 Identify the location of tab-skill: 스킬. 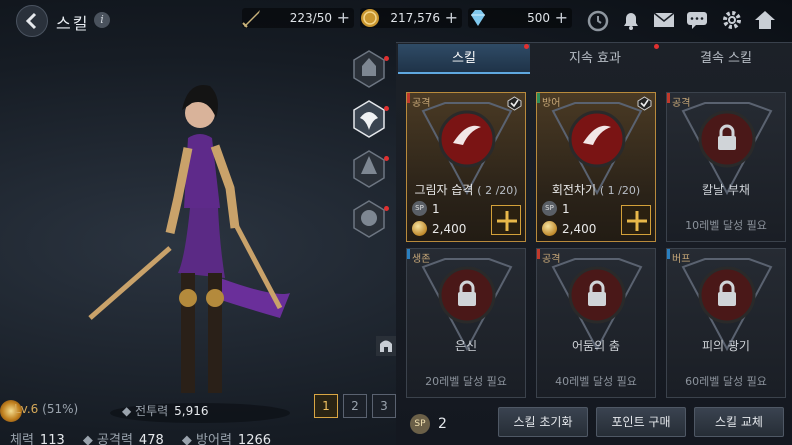
(464, 59).